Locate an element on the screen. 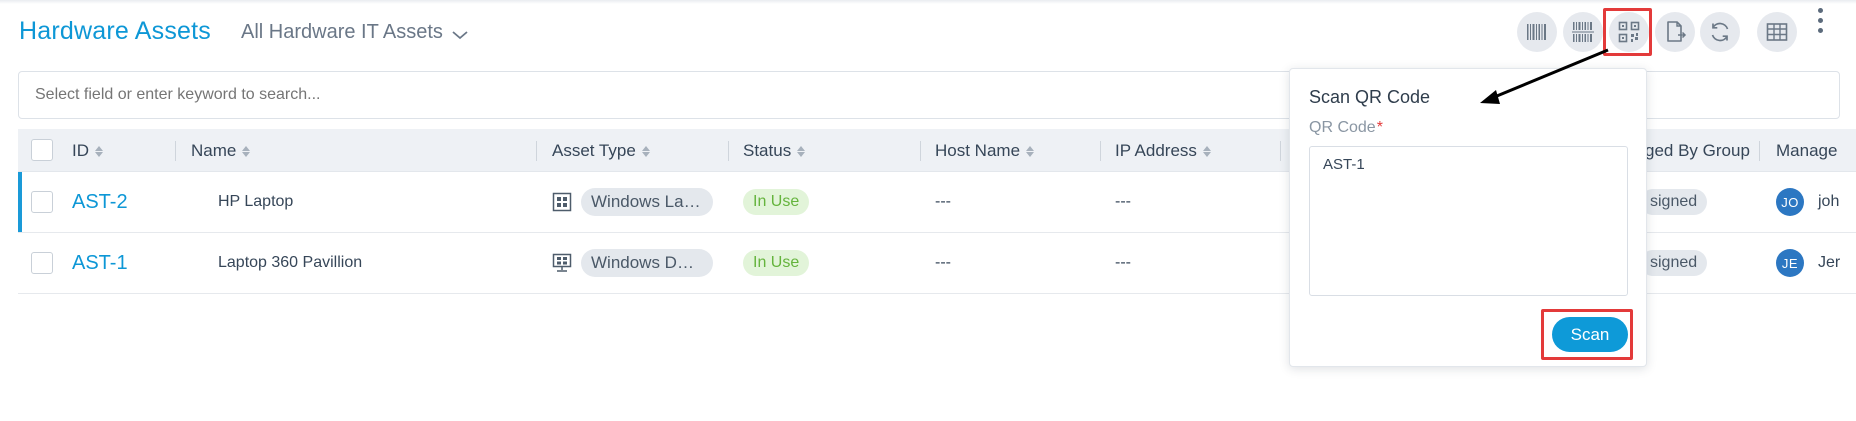 The height and width of the screenshot is (421, 1856). refresh-icon is located at coordinates (1720, 32).